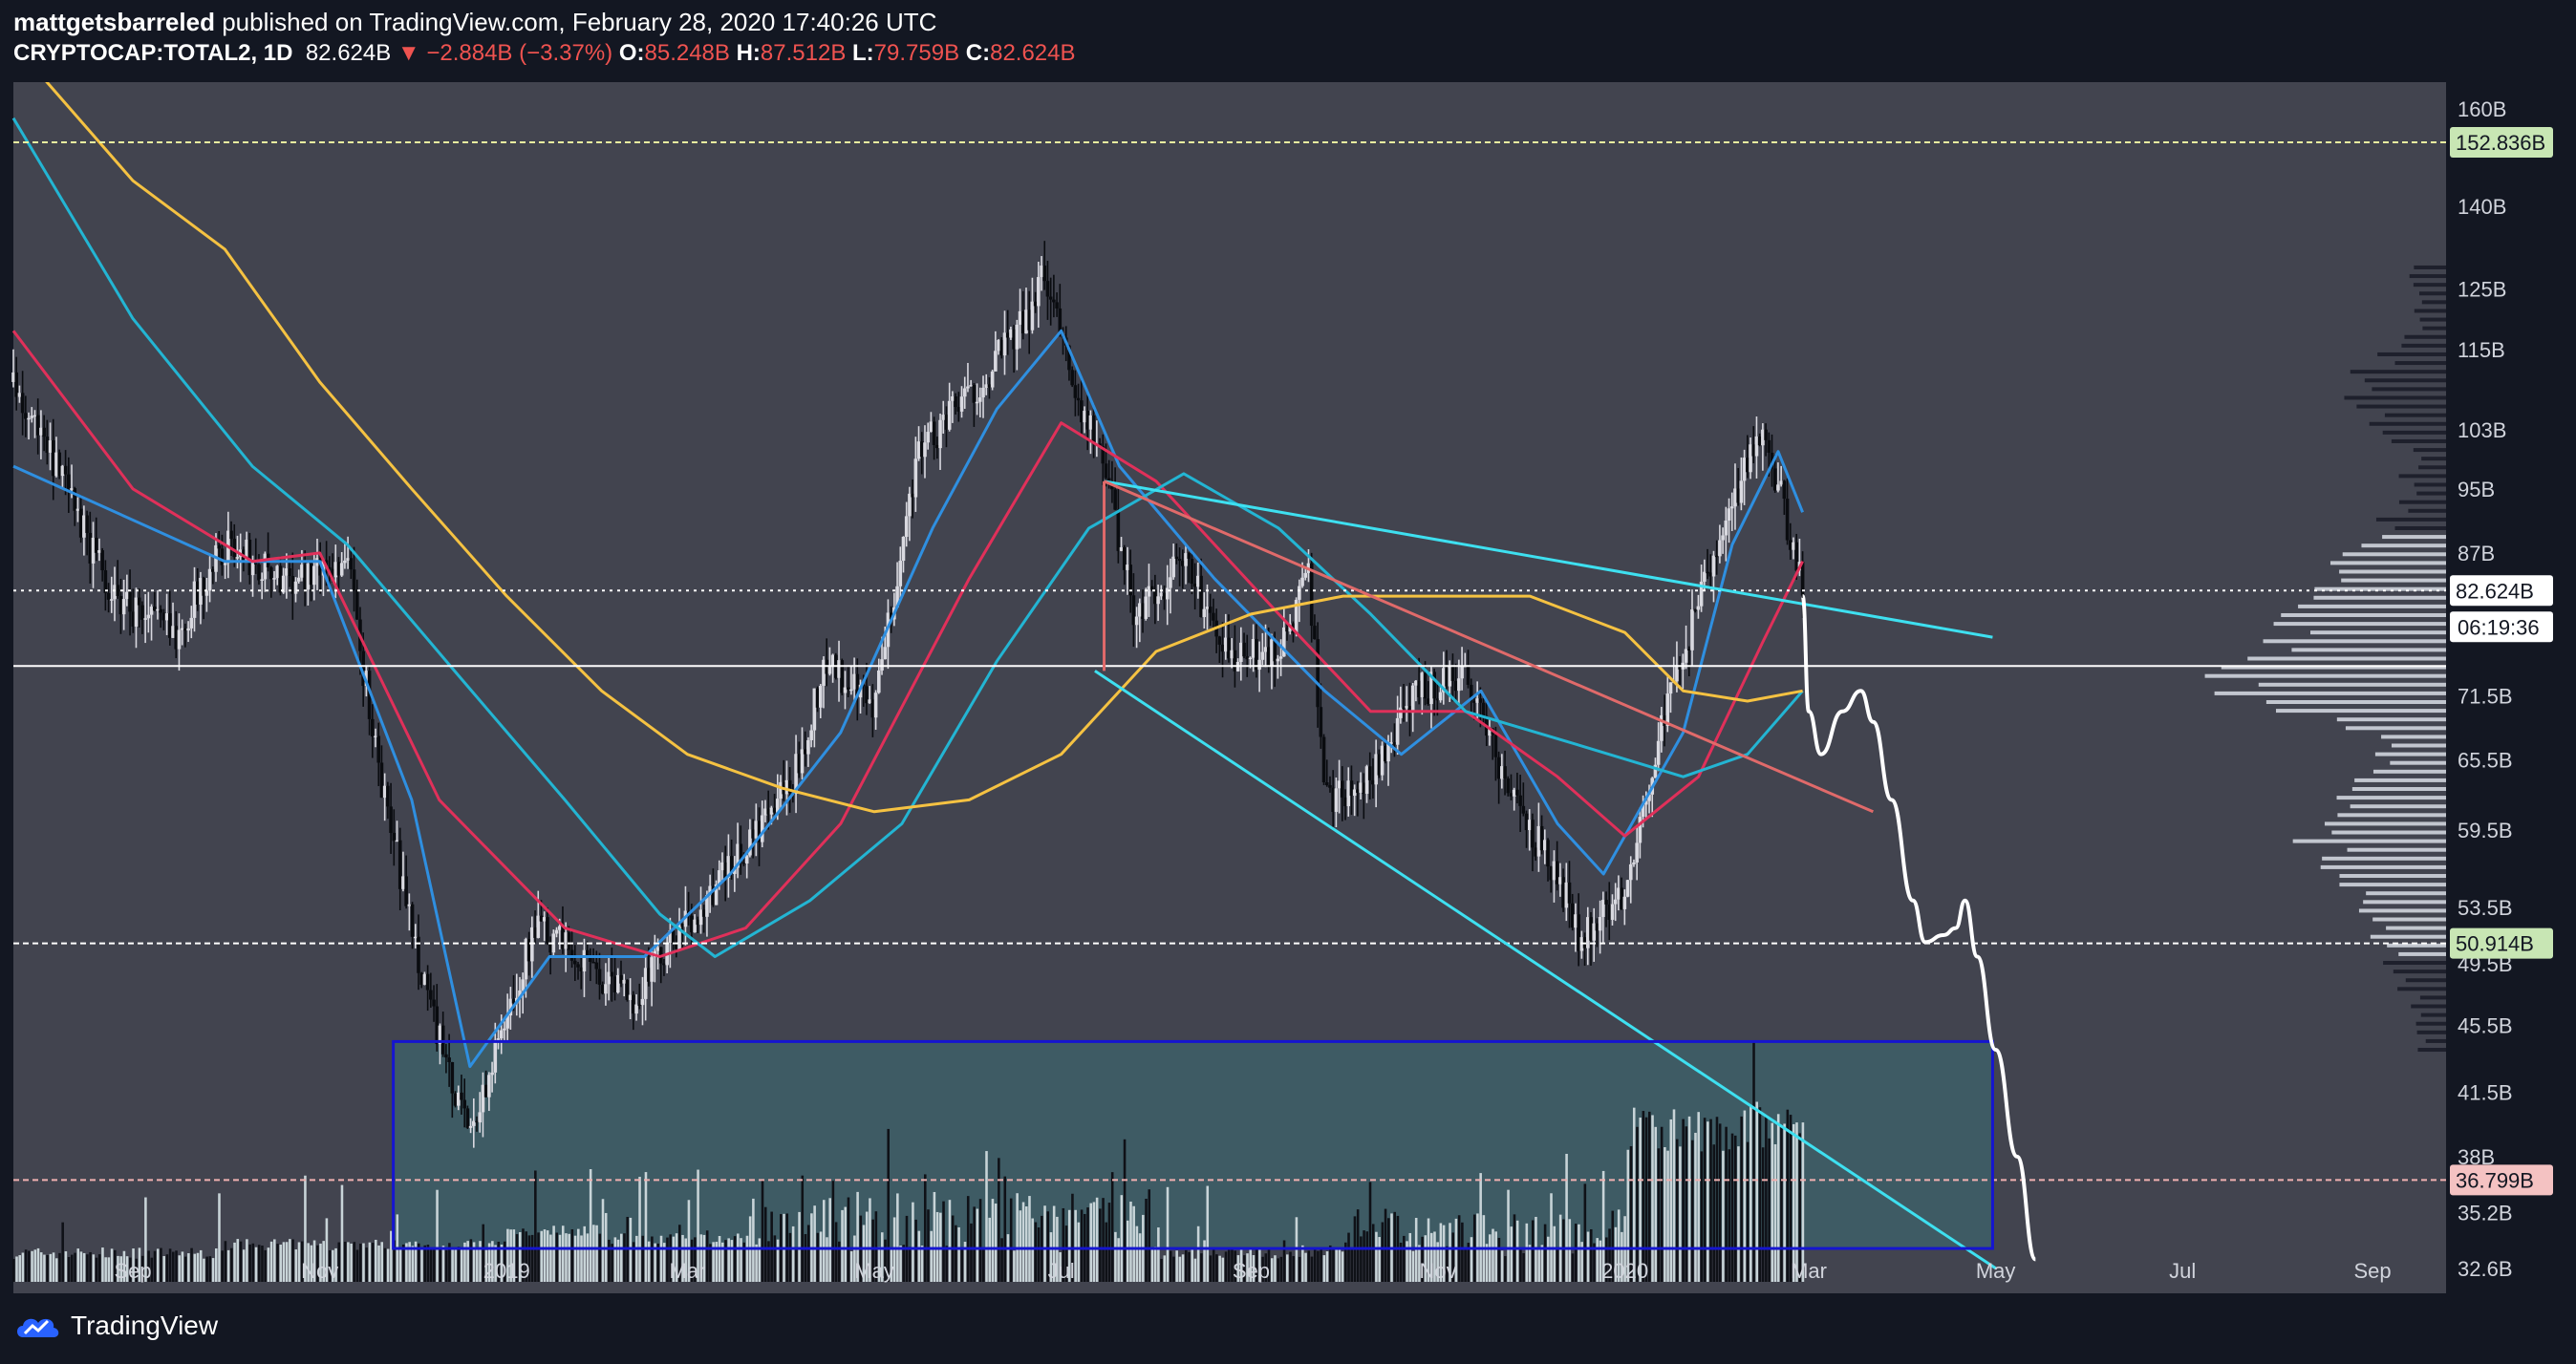  I want to click on last-price: 82.624B, so click(348, 53).